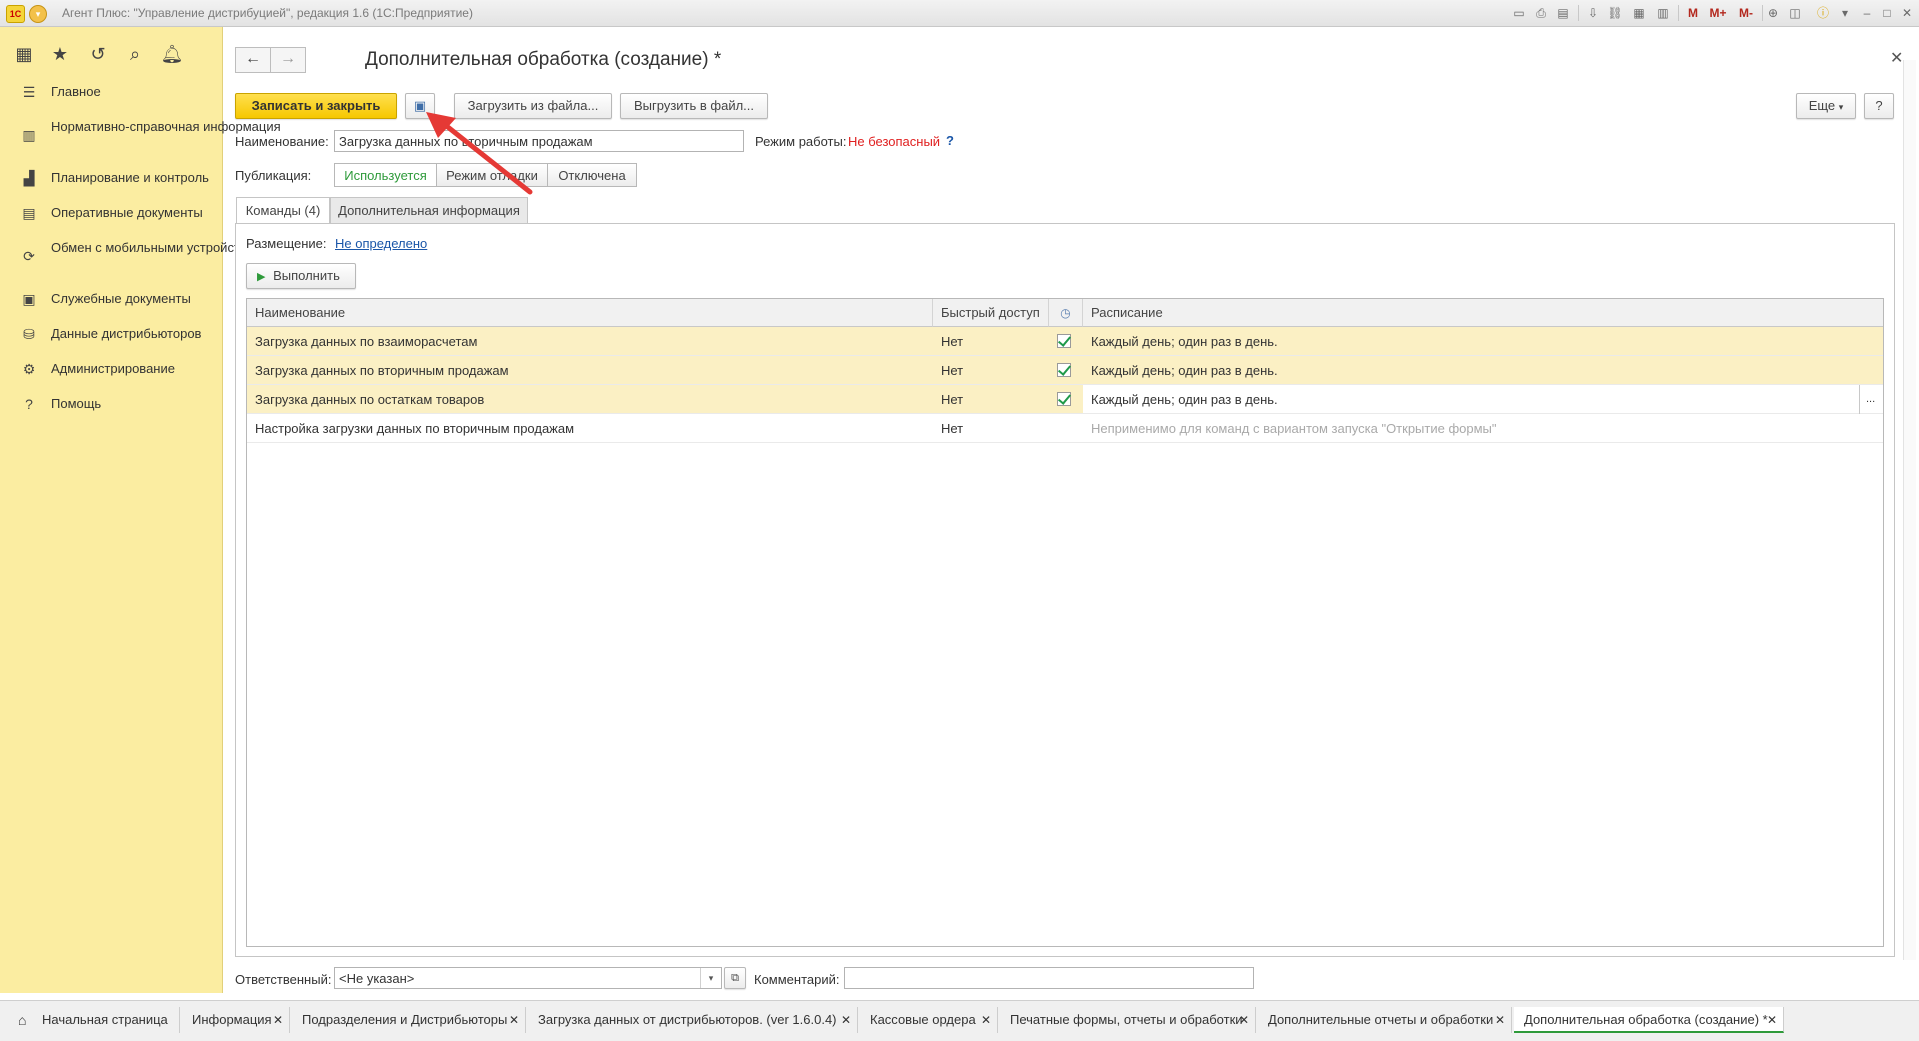 This screenshot has width=1919, height=1041. Describe the element at coordinates (135, 258) in the screenshot. I see `sidebar-item-mobile-exchange: ⟳ Обмен с мобильными устройствами` at that location.